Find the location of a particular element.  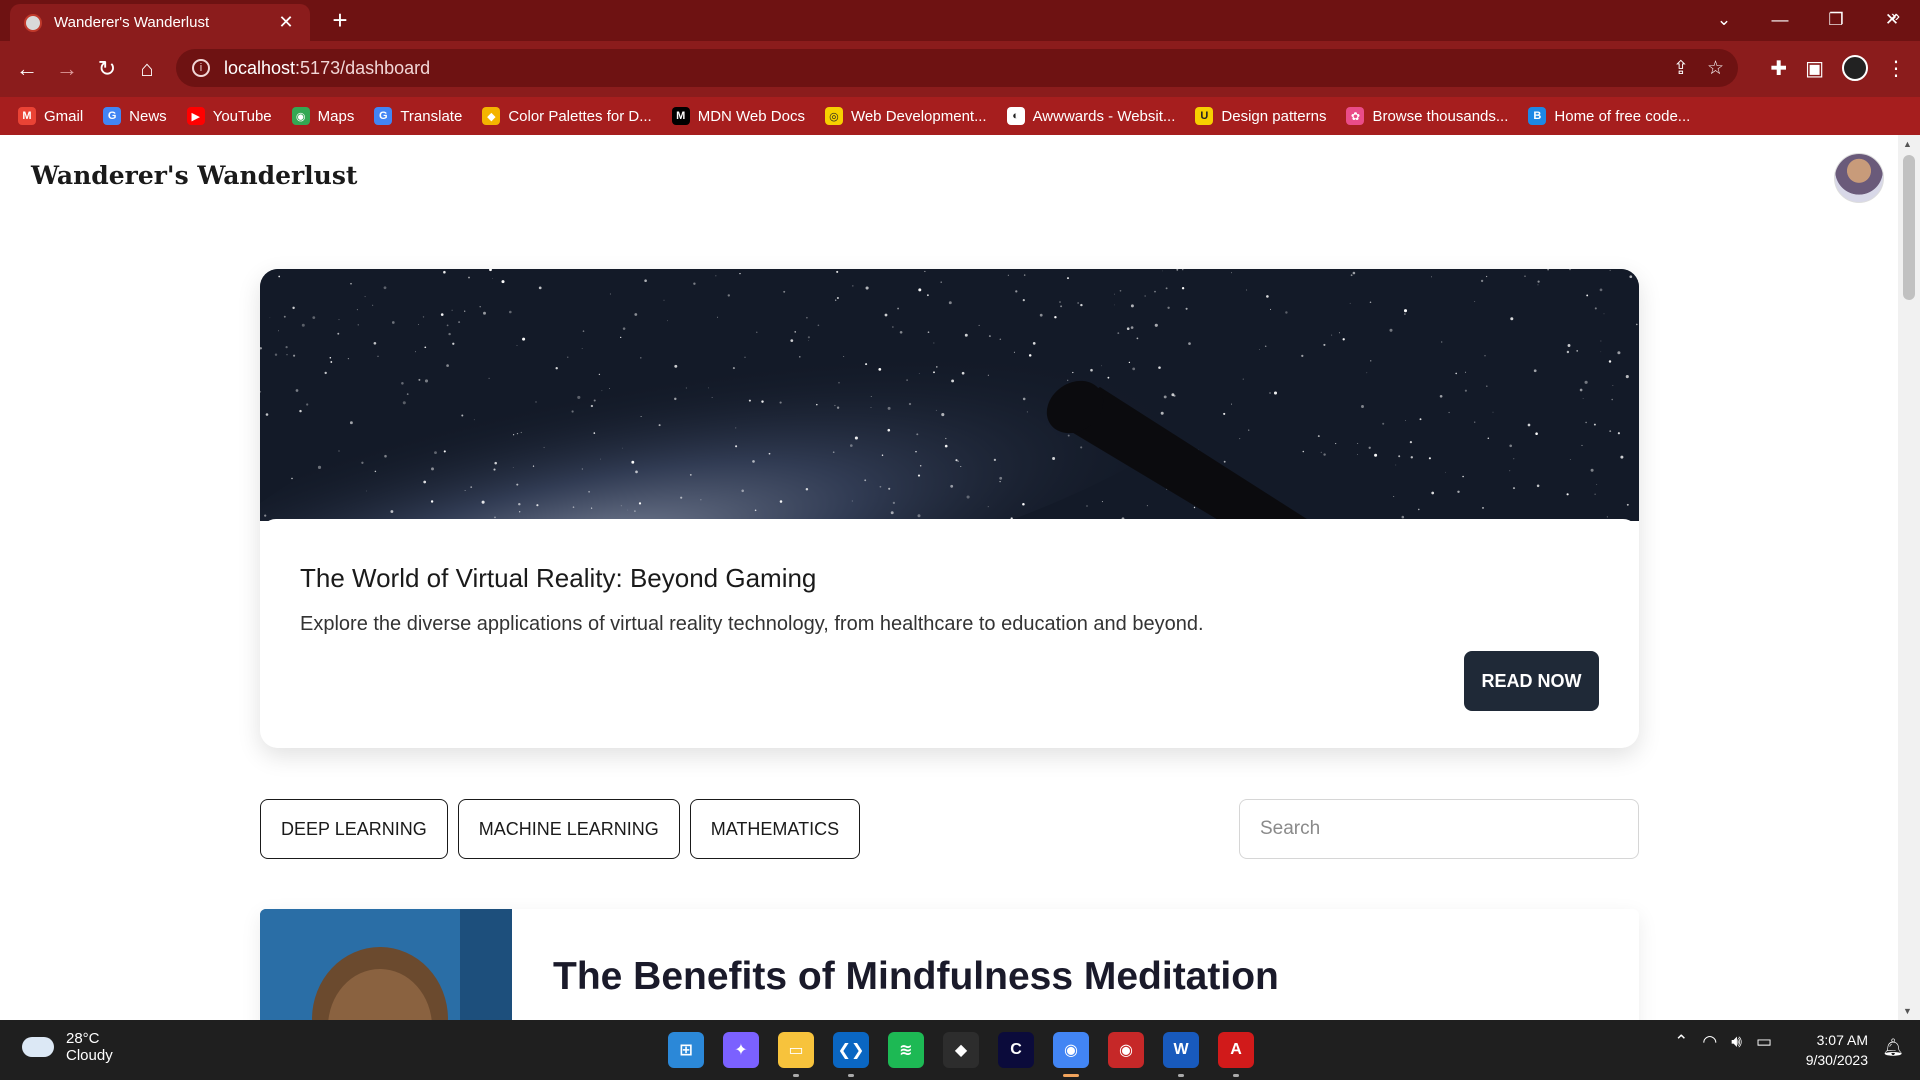

start-icon: ⊞ is located at coordinates (686, 1050).